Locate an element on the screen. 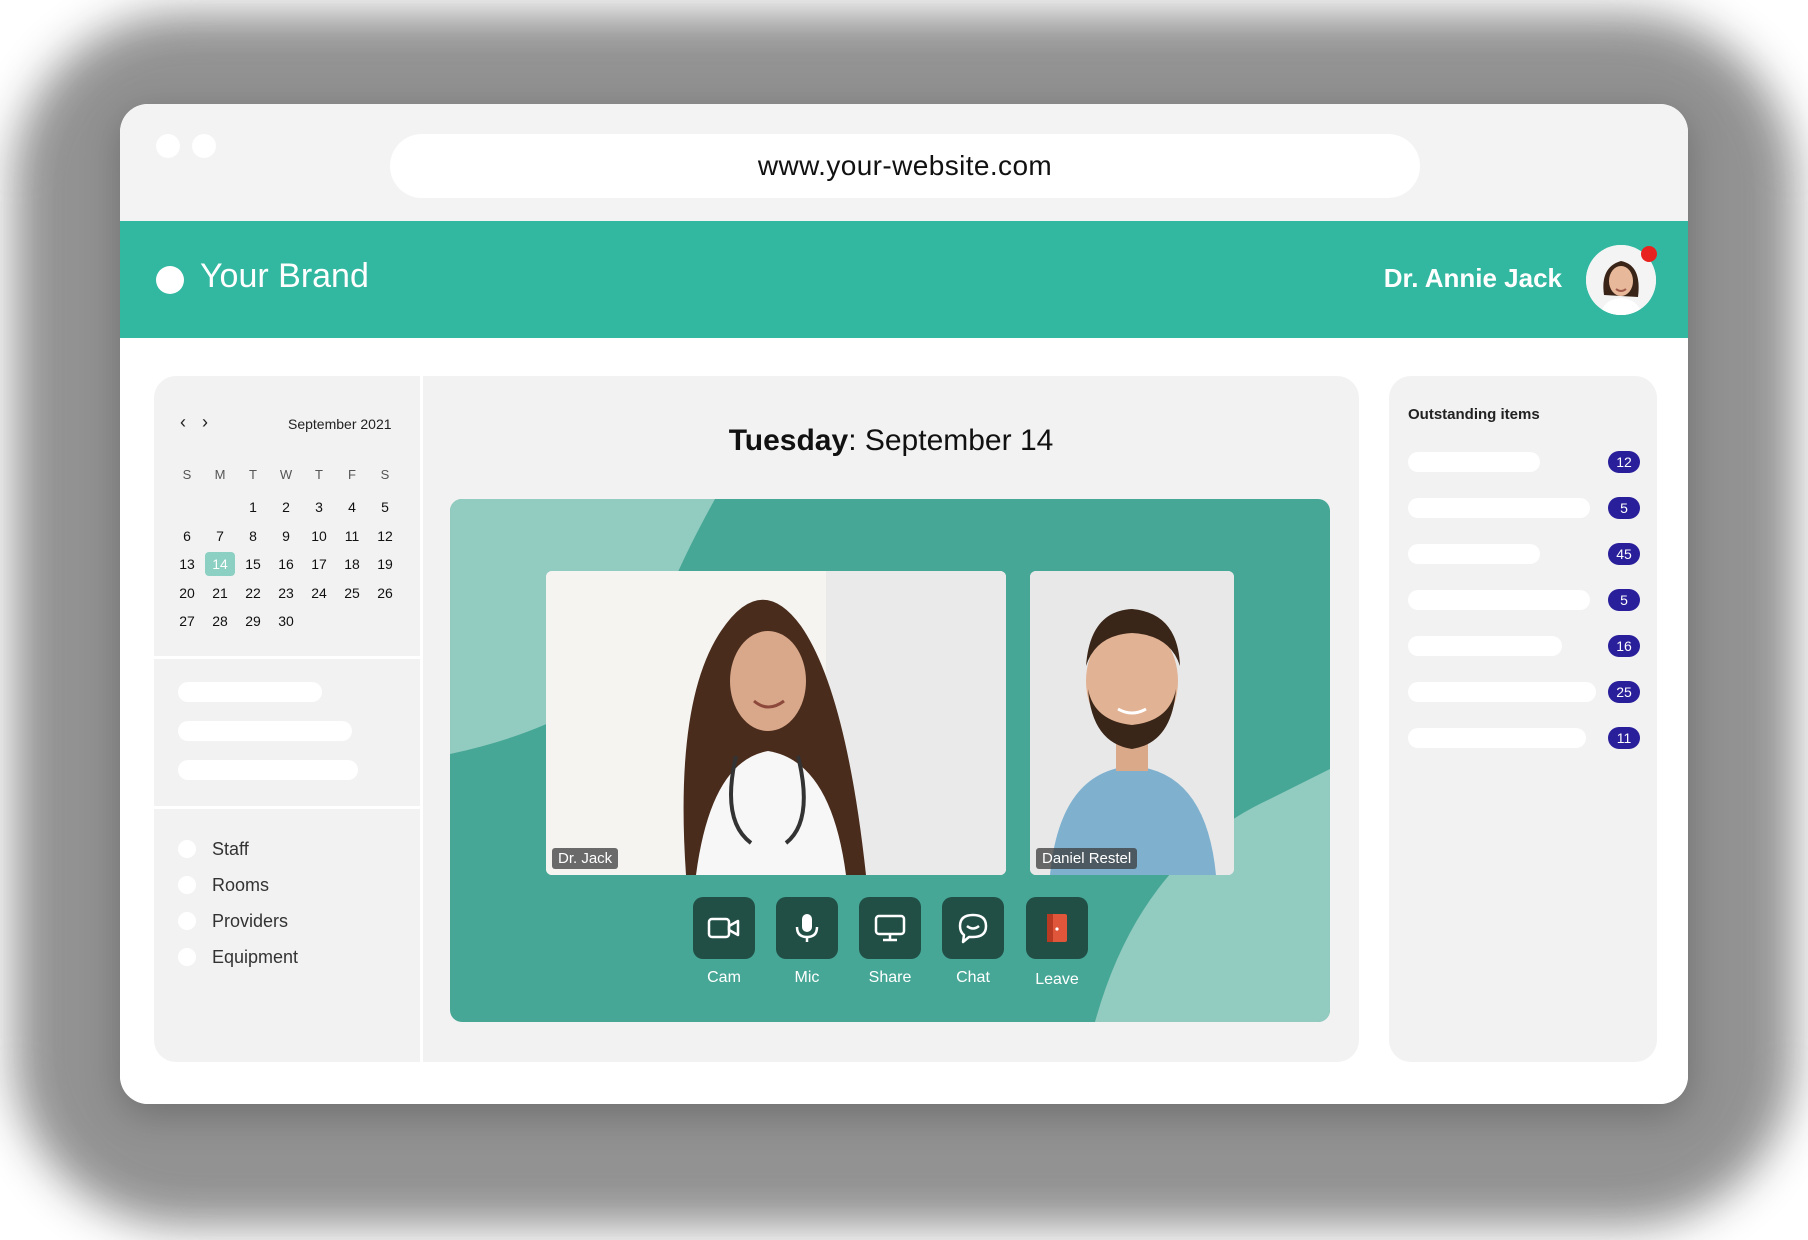 Image resolution: width=1808 pixels, height=1240 pixels. participant-name-tag: Dr. Jack is located at coordinates (585, 858).